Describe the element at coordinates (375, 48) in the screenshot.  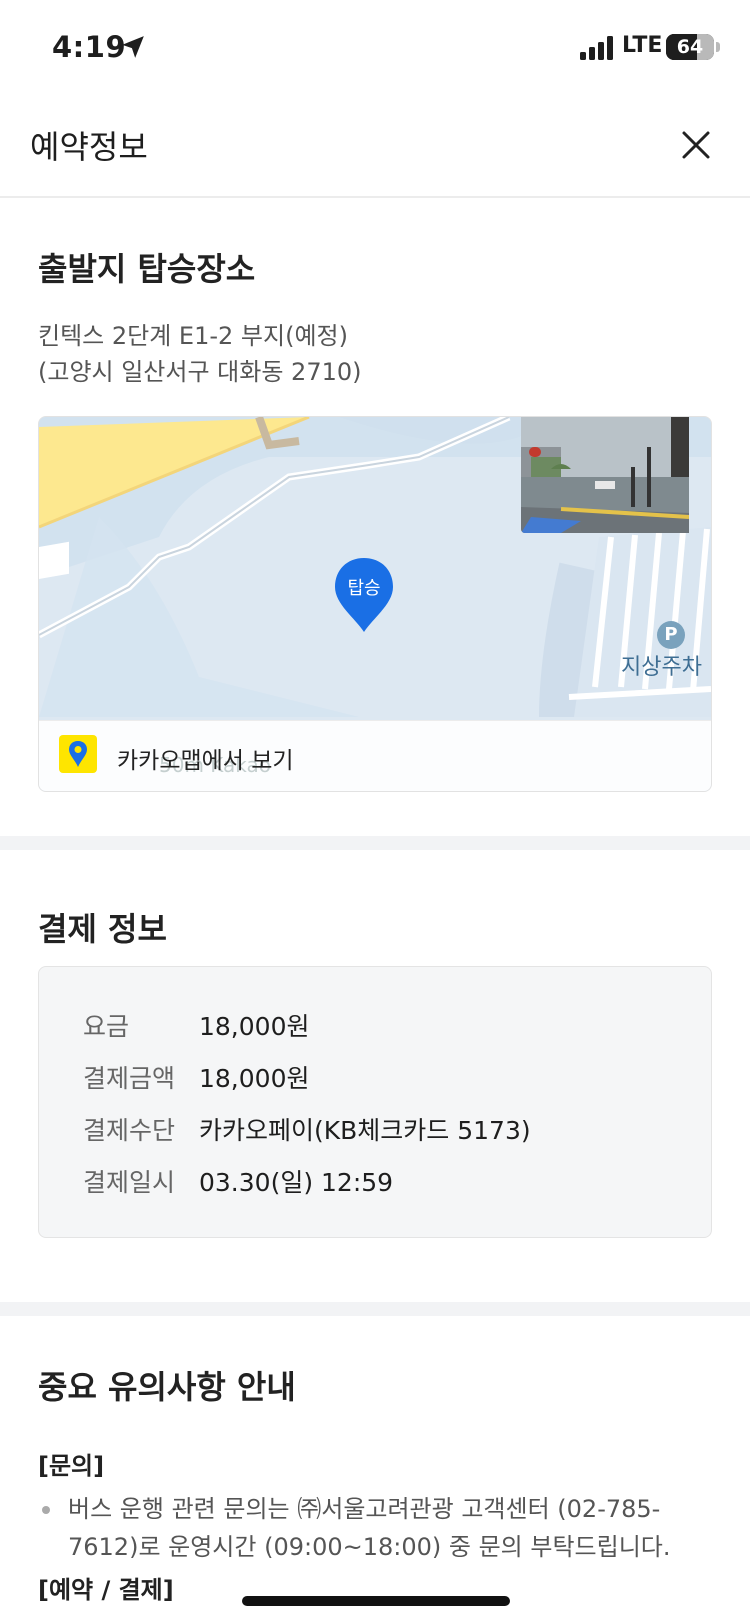
I see `status-bar: 4:19 LTE 64` at that location.